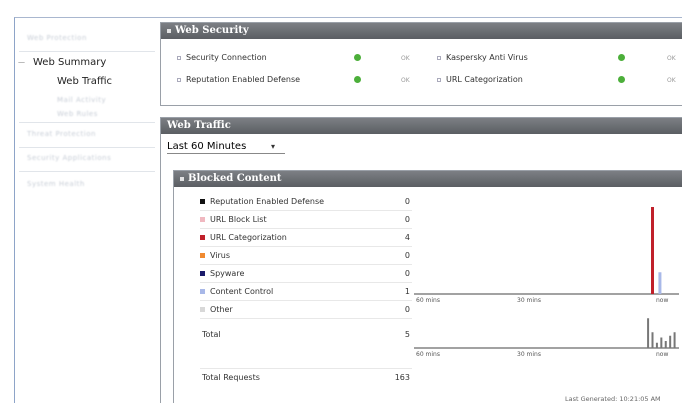 The height and width of the screenshot is (403, 682). Describe the element at coordinates (207, 146) in the screenshot. I see `time-range-value: Last 60 Minutes` at that location.